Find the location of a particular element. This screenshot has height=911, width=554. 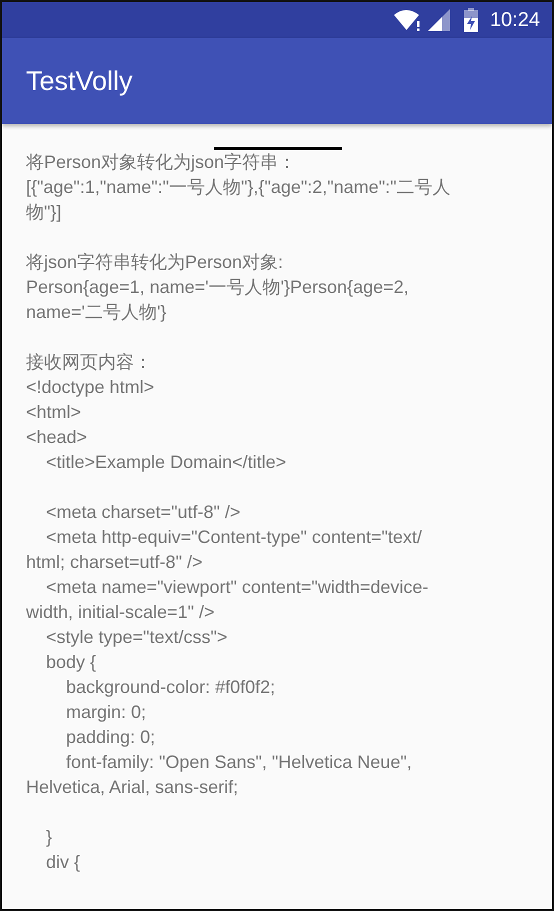

text-line: div { is located at coordinates (62, 862).